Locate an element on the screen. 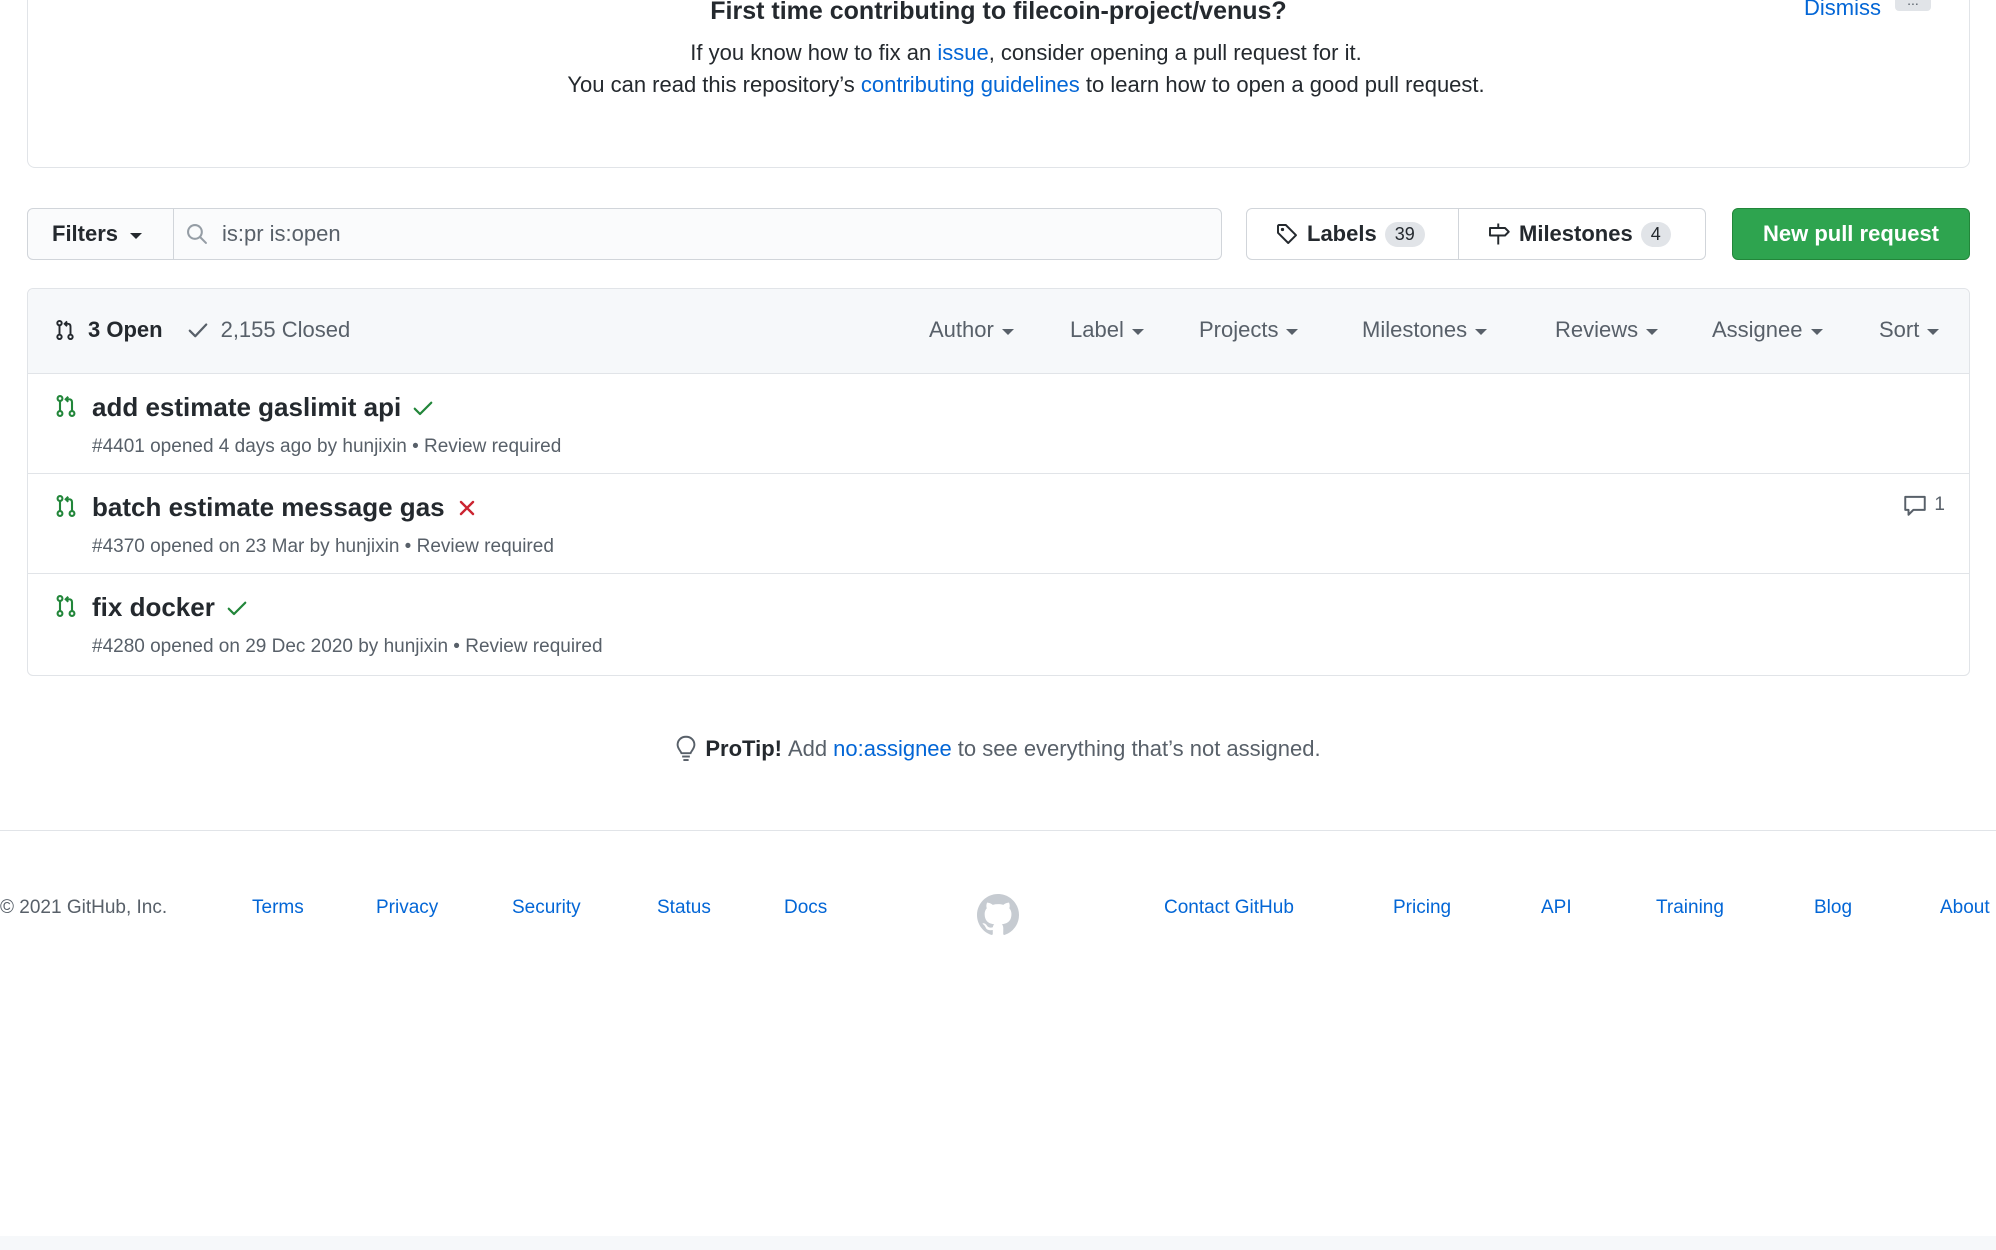 The height and width of the screenshot is (1250, 1996). comments-link: 1 is located at coordinates (1923, 505).